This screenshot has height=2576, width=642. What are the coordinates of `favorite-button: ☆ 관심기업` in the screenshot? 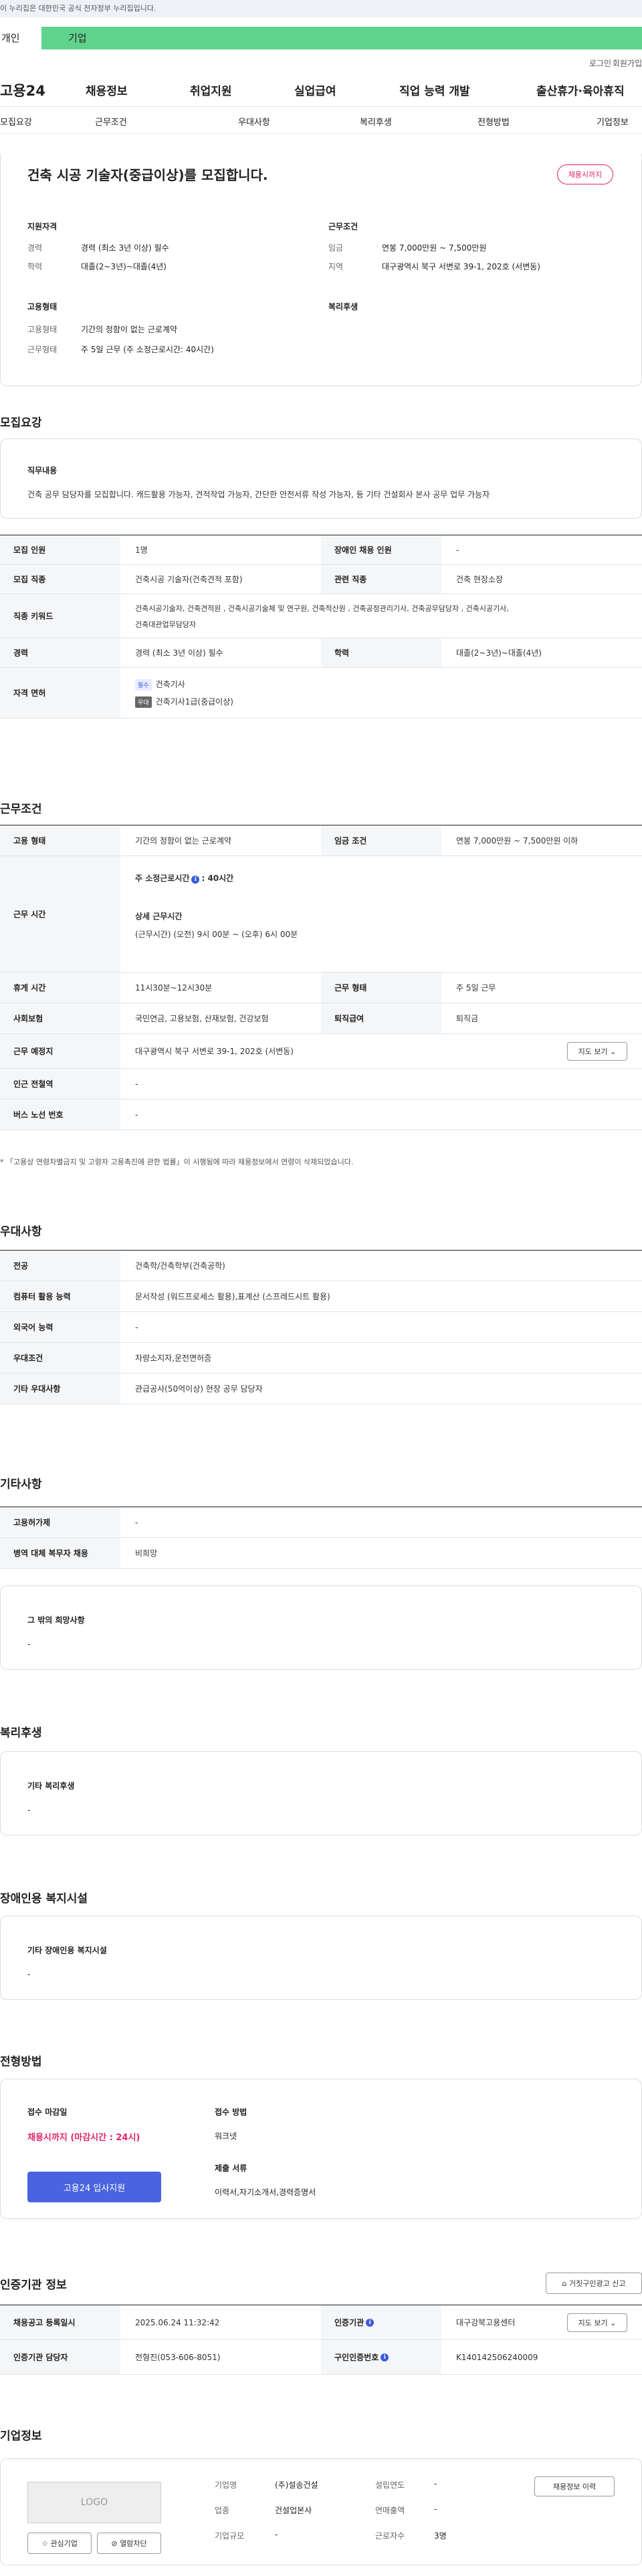 It's located at (59, 2544).